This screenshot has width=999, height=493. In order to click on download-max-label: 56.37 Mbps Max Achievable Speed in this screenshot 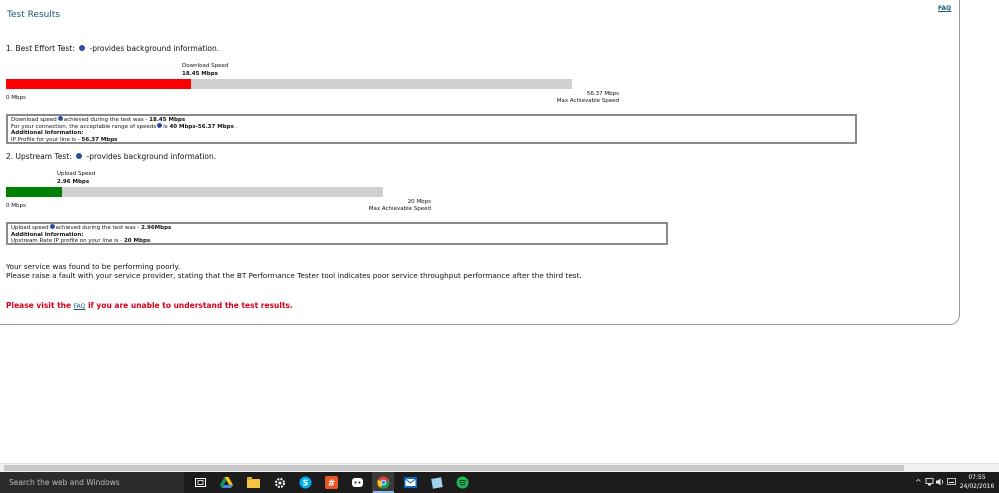, I will do `click(587, 97)`.